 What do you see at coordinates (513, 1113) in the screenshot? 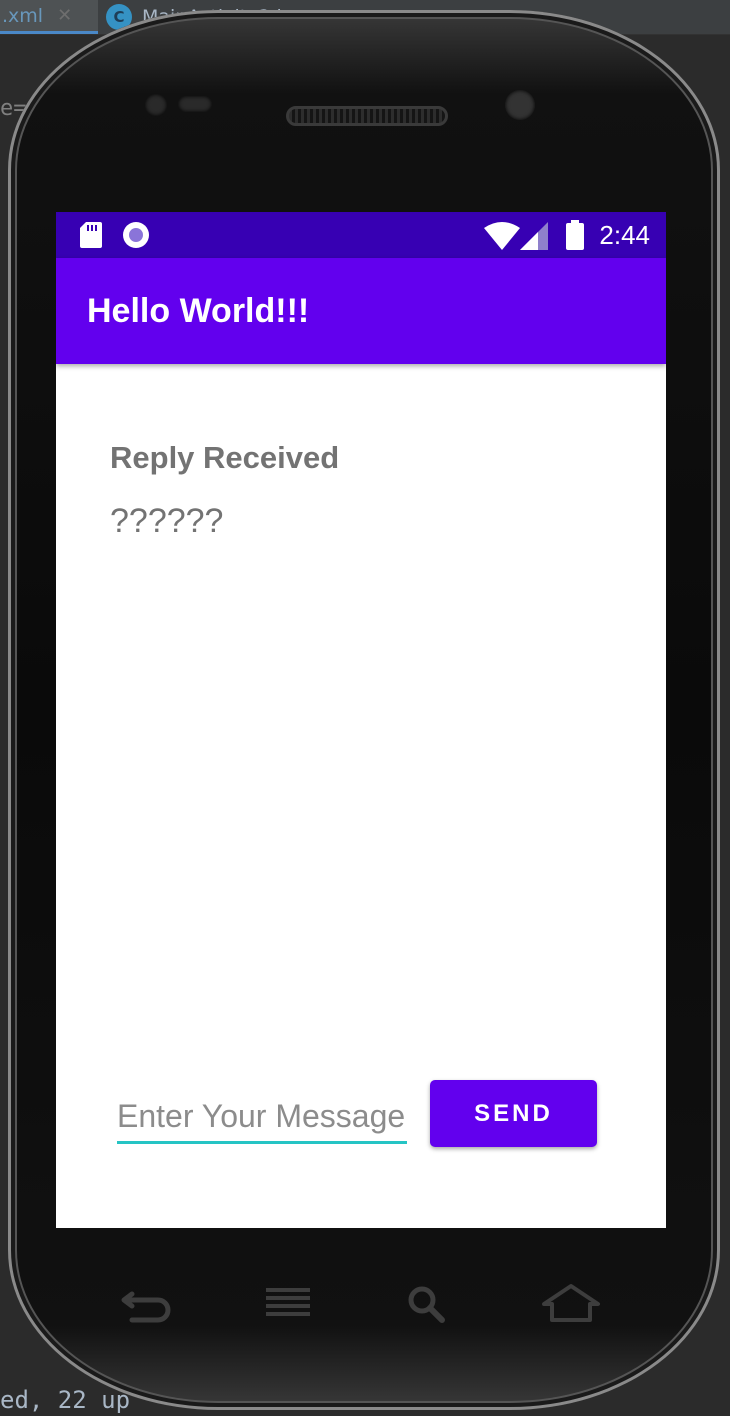
I see `send-button: SEND` at bounding box center [513, 1113].